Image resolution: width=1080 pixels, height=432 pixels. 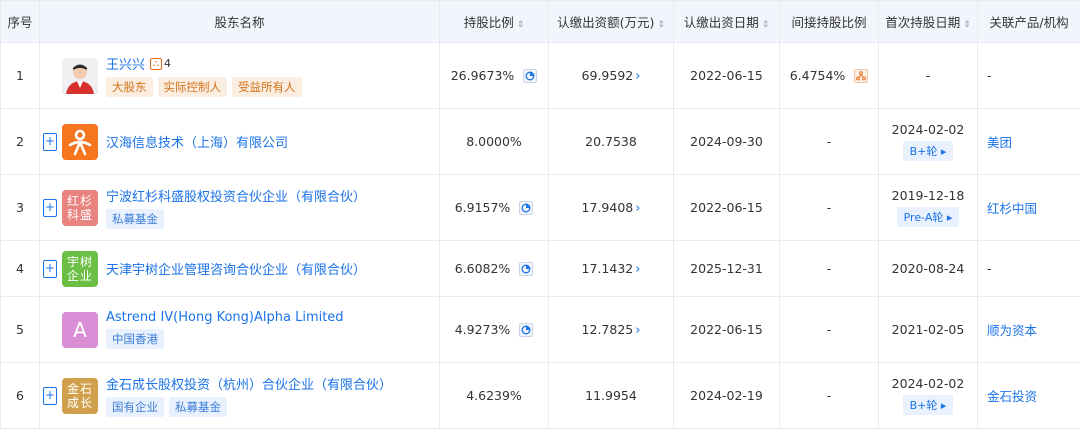 I want to click on related-companies-badge: ⛬ 4, so click(x=160, y=63).